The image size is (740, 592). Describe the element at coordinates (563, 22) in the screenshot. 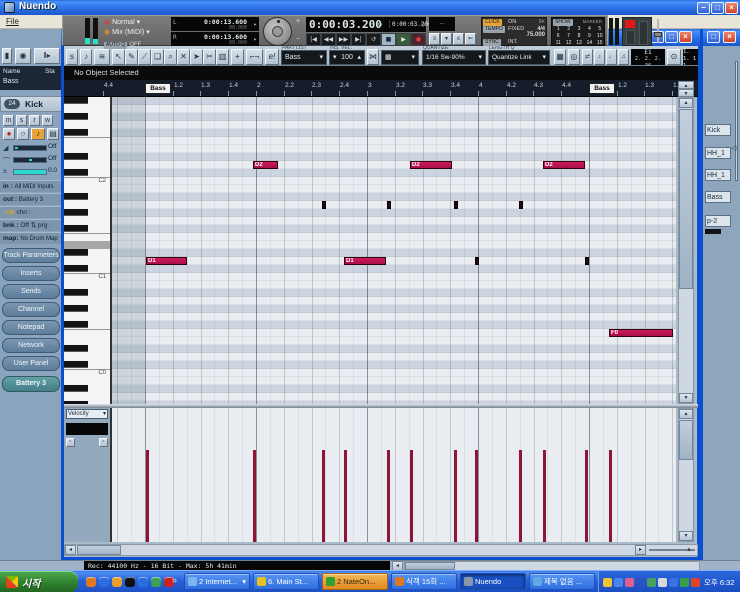

I see `show-markers-button: SHOW` at that location.